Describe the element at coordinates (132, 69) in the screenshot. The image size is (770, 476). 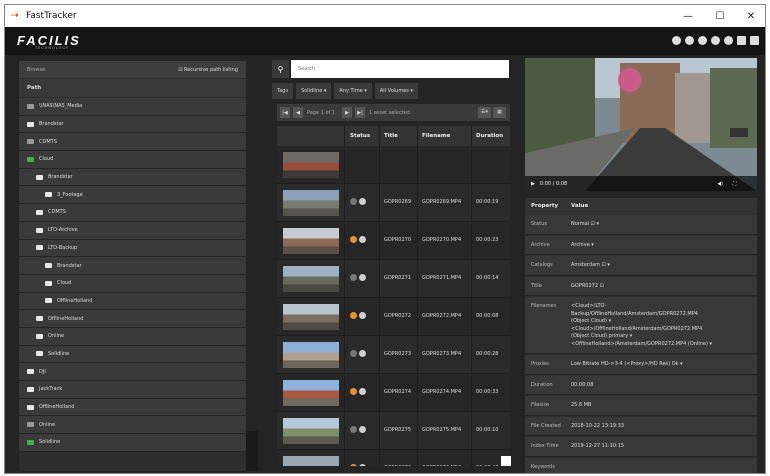
I see `browse-bar: Browse ⊡ Recursive path listing` at that location.